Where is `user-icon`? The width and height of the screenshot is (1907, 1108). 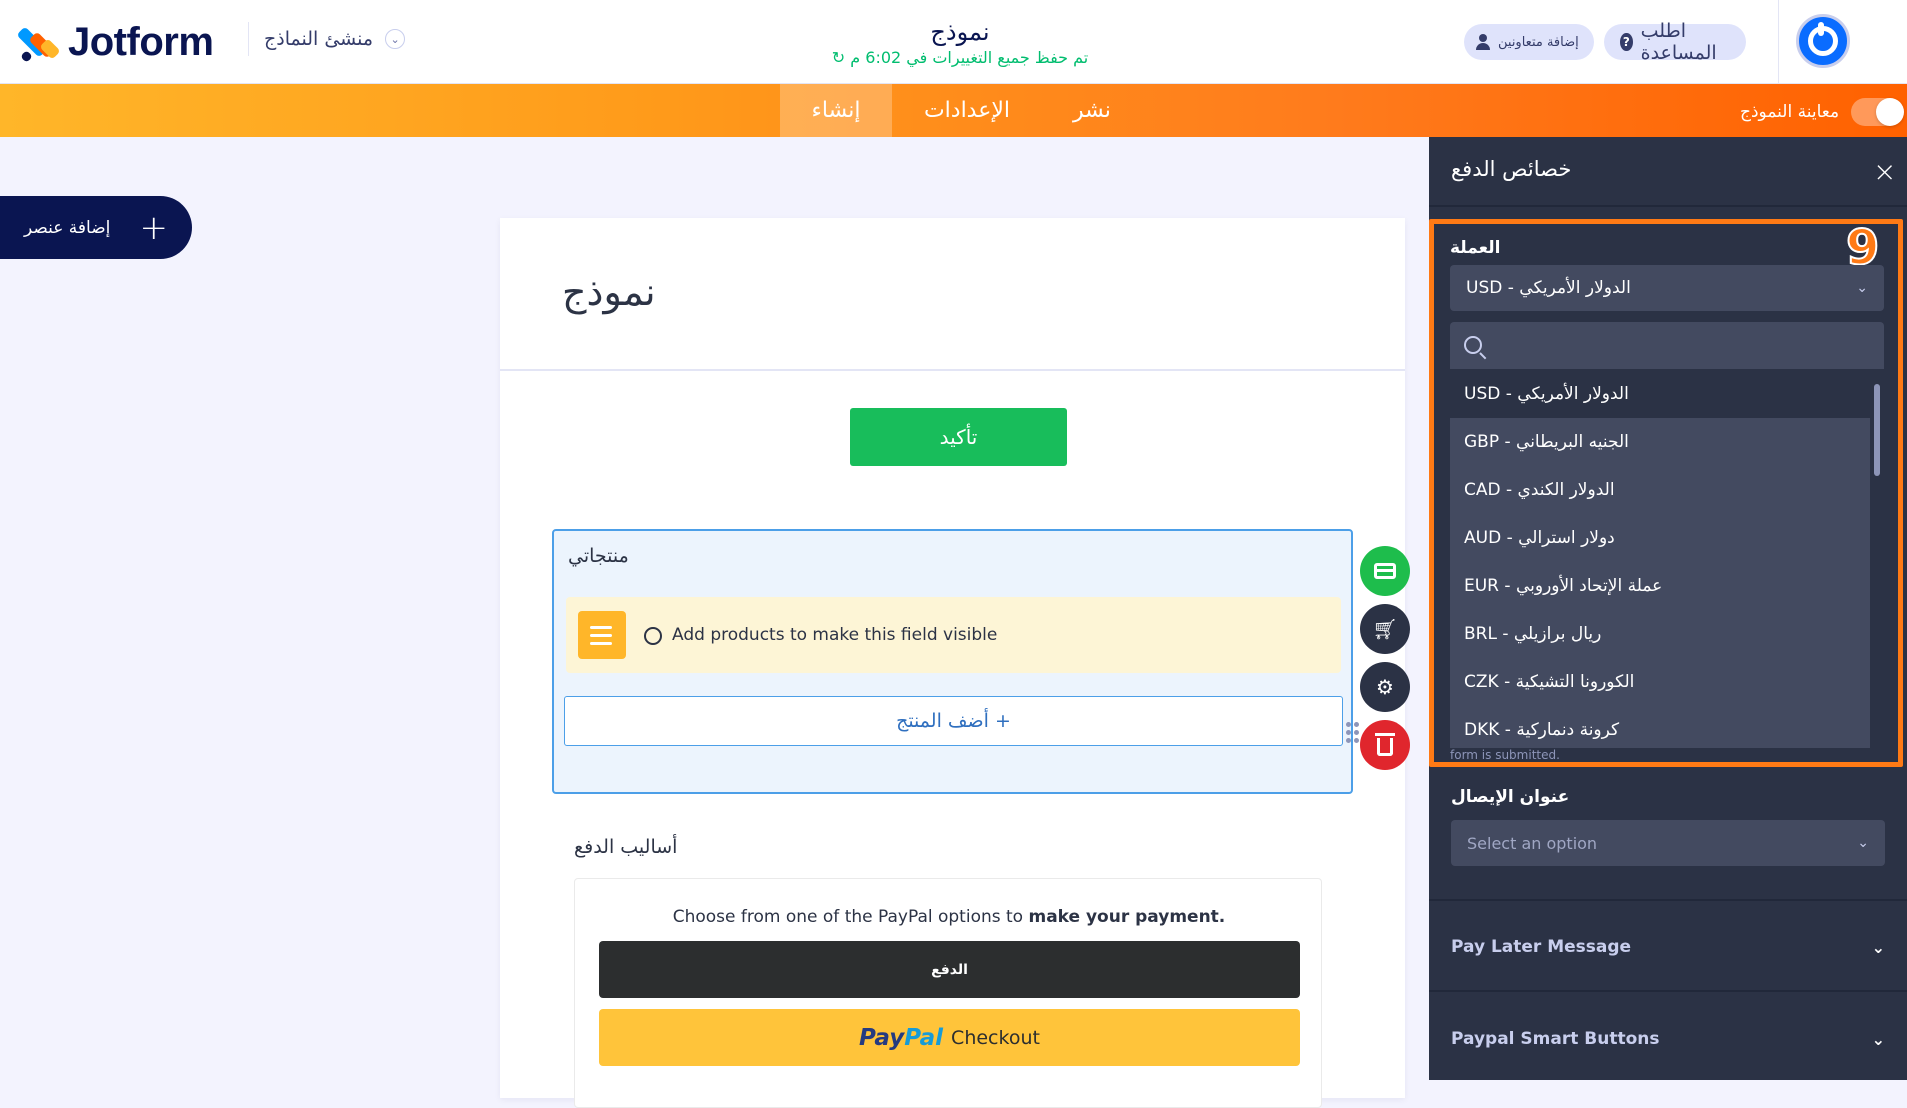
user-icon is located at coordinates (1483, 42).